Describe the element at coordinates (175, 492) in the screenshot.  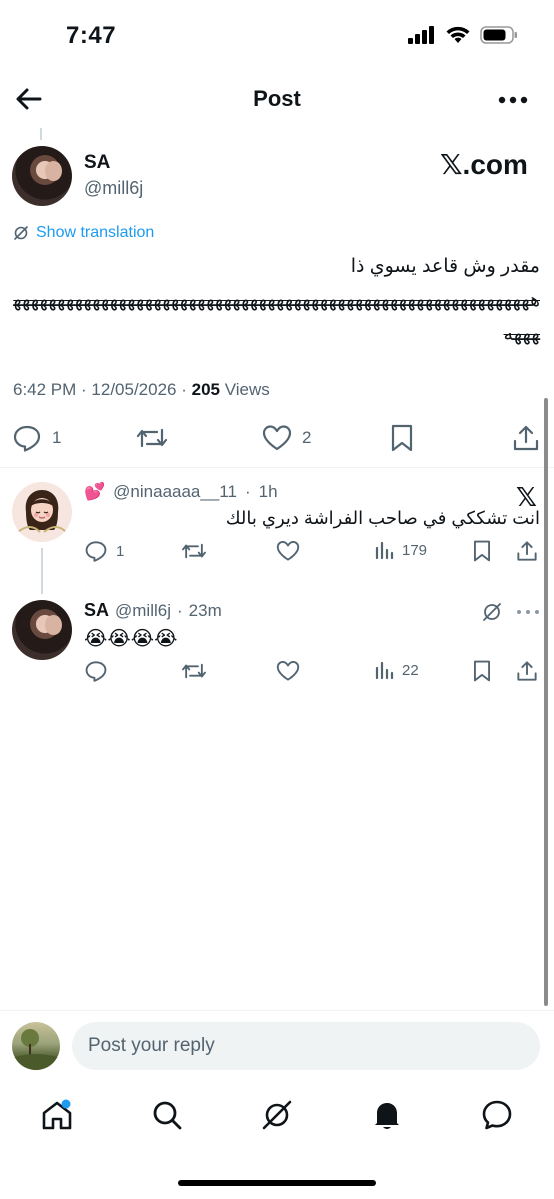
I see `reply-handle: @ninaaaaa__11` at that location.